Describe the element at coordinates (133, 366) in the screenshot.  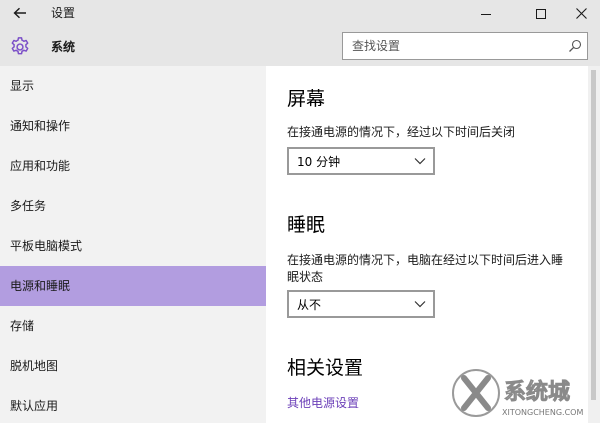
I see `sidebar-item-offline-maps: 脱机地图` at that location.